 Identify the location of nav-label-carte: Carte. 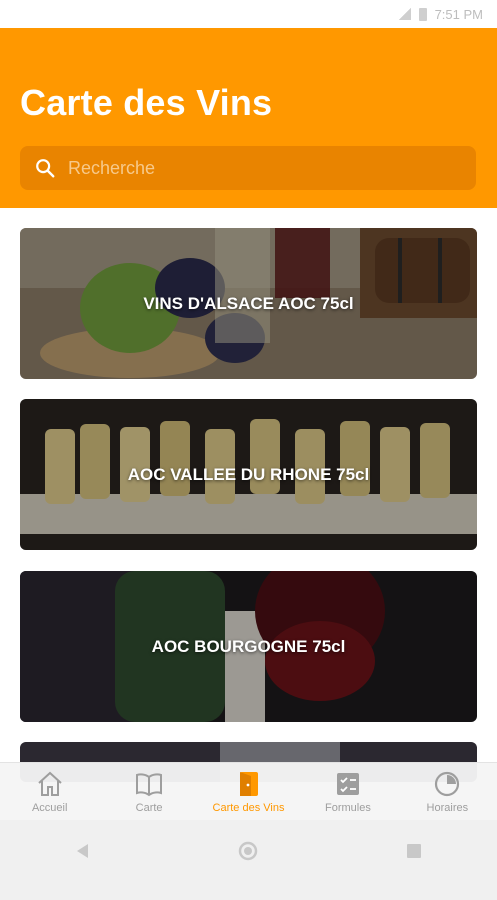
(149, 808).